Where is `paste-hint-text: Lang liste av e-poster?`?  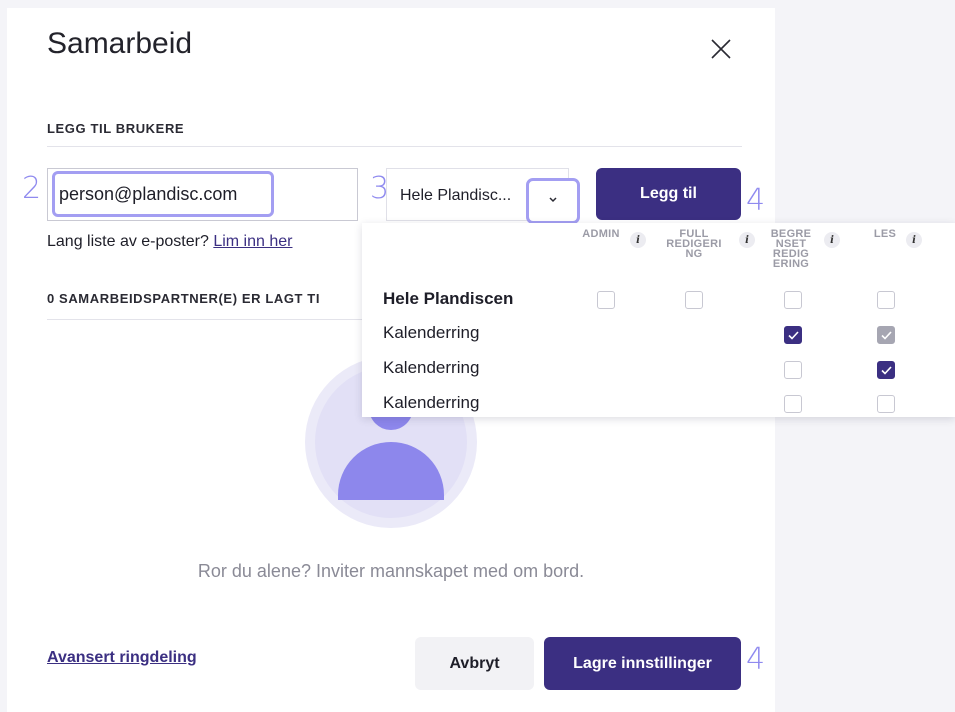
paste-hint-text: Lang liste av e-poster? is located at coordinates (128, 241).